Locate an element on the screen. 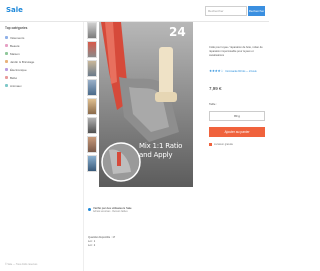 The height and width of the screenshot is (271, 320). image-caption: Mix 1:1 Ratio and Apply is located at coordinates (165, 150).